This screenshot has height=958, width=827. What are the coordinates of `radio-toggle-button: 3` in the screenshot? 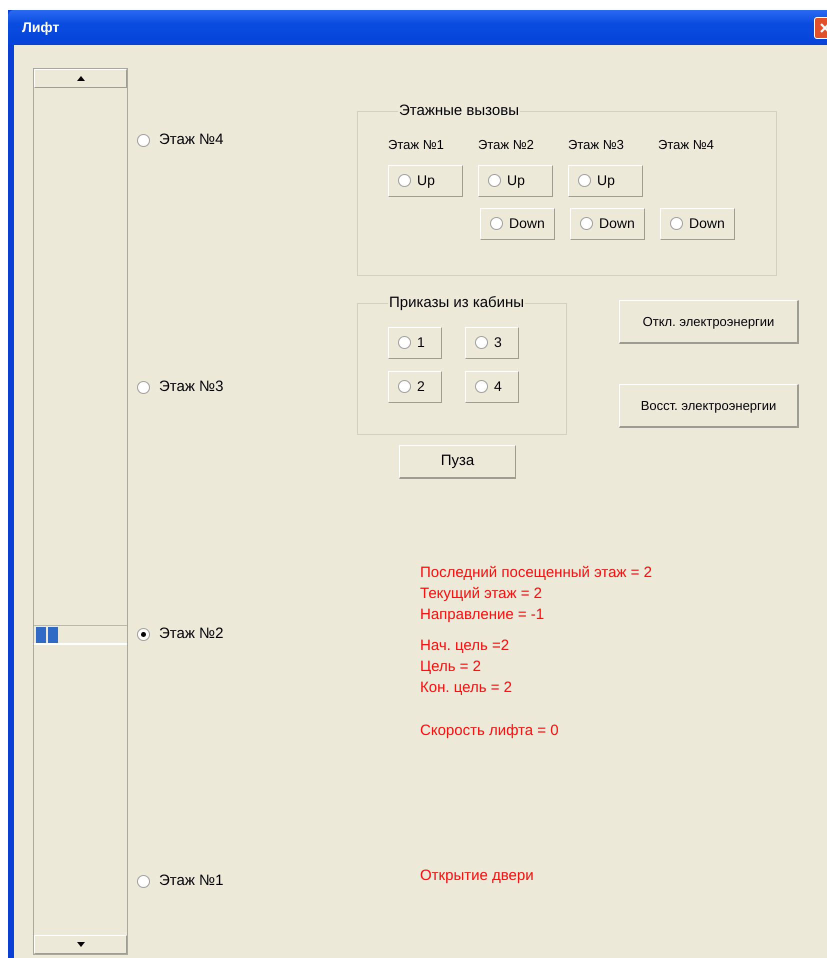 It's located at (492, 342).